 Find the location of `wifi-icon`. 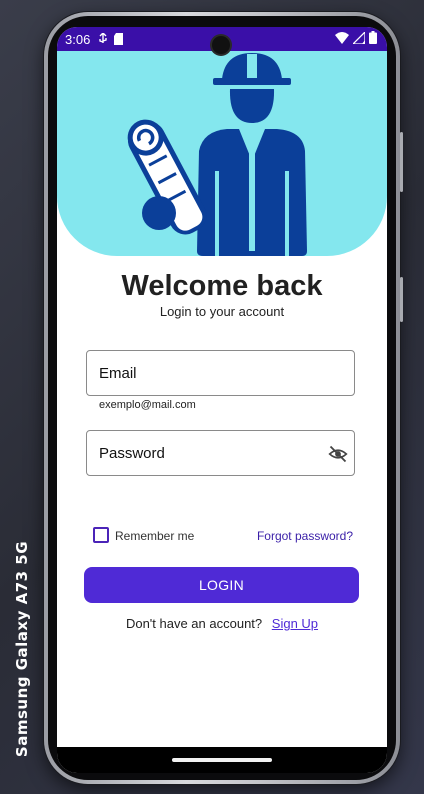

wifi-icon is located at coordinates (342, 37).